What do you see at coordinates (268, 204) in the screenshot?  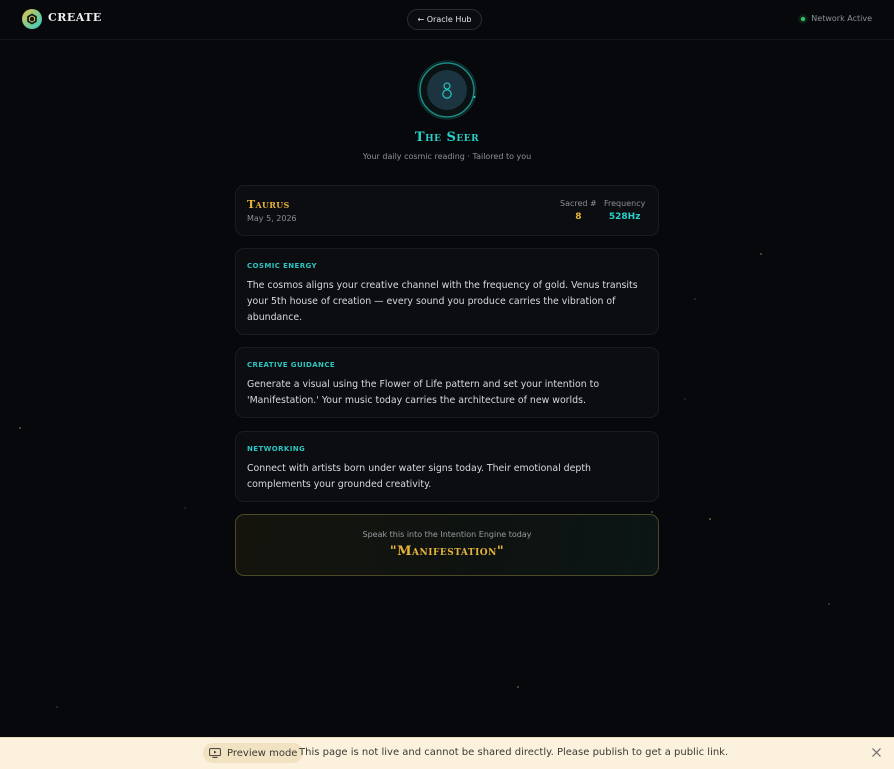 I see `sign-name: Taurus` at bounding box center [268, 204].